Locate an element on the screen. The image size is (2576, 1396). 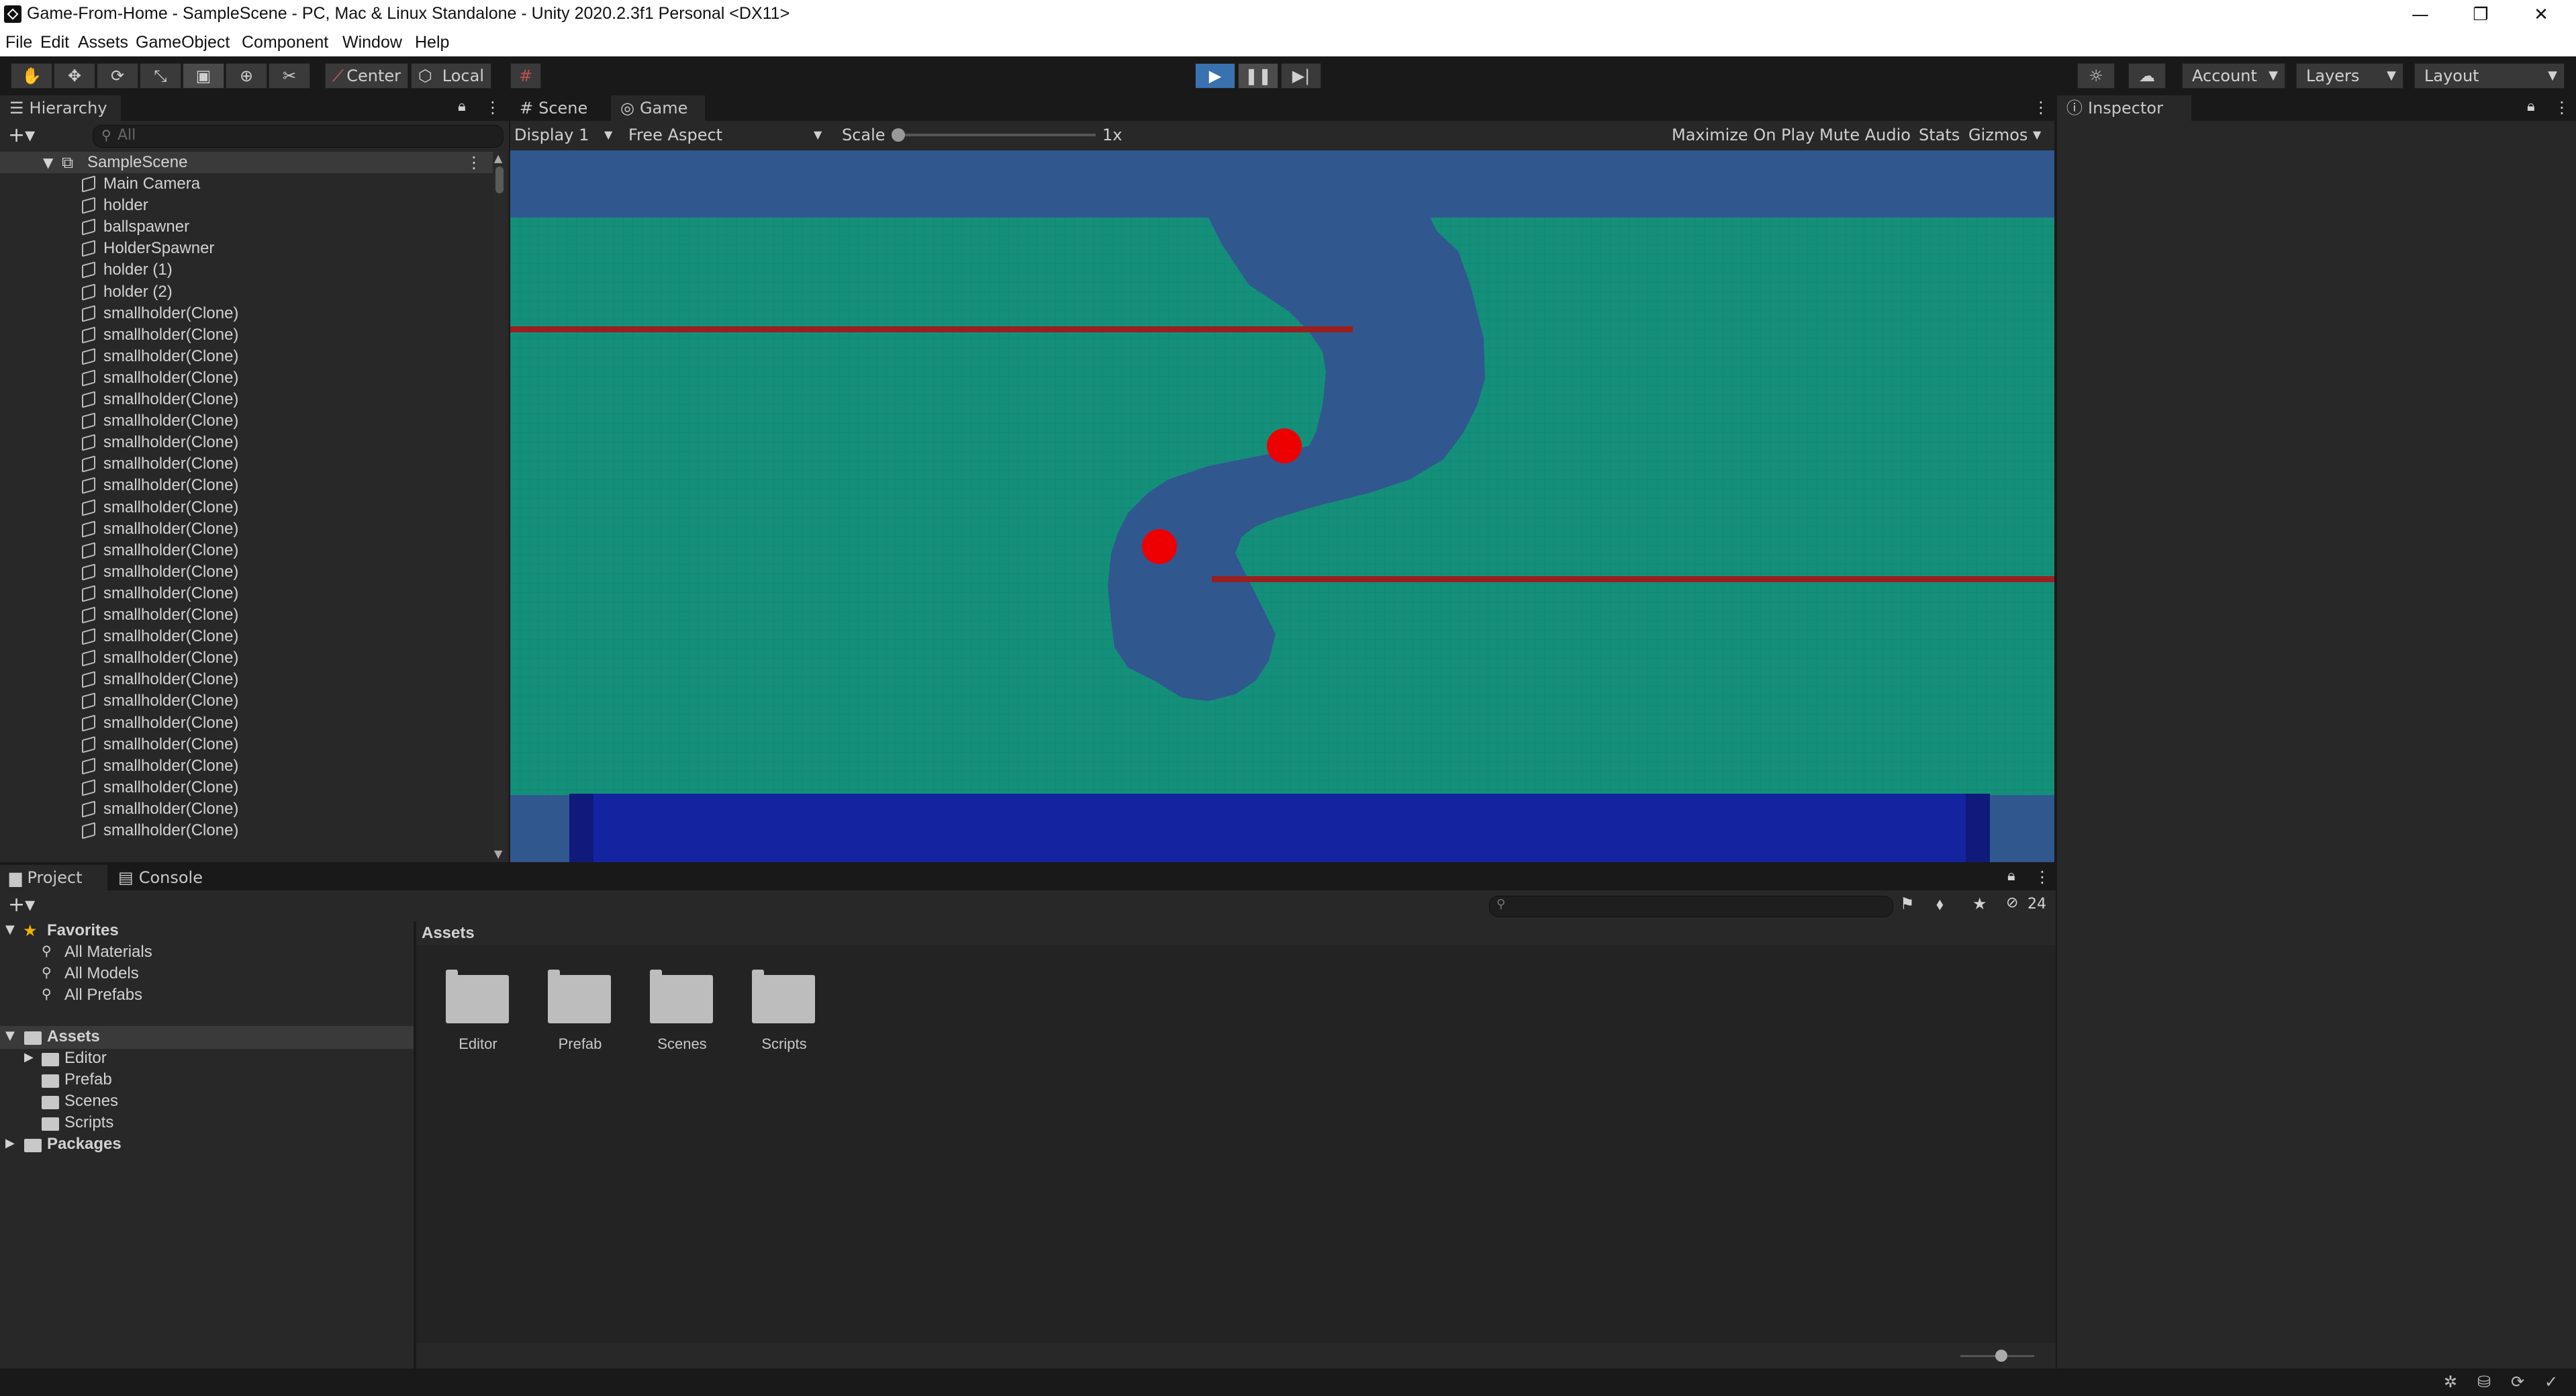
hierarchy-item: ballspawner is located at coordinates (248, 227).